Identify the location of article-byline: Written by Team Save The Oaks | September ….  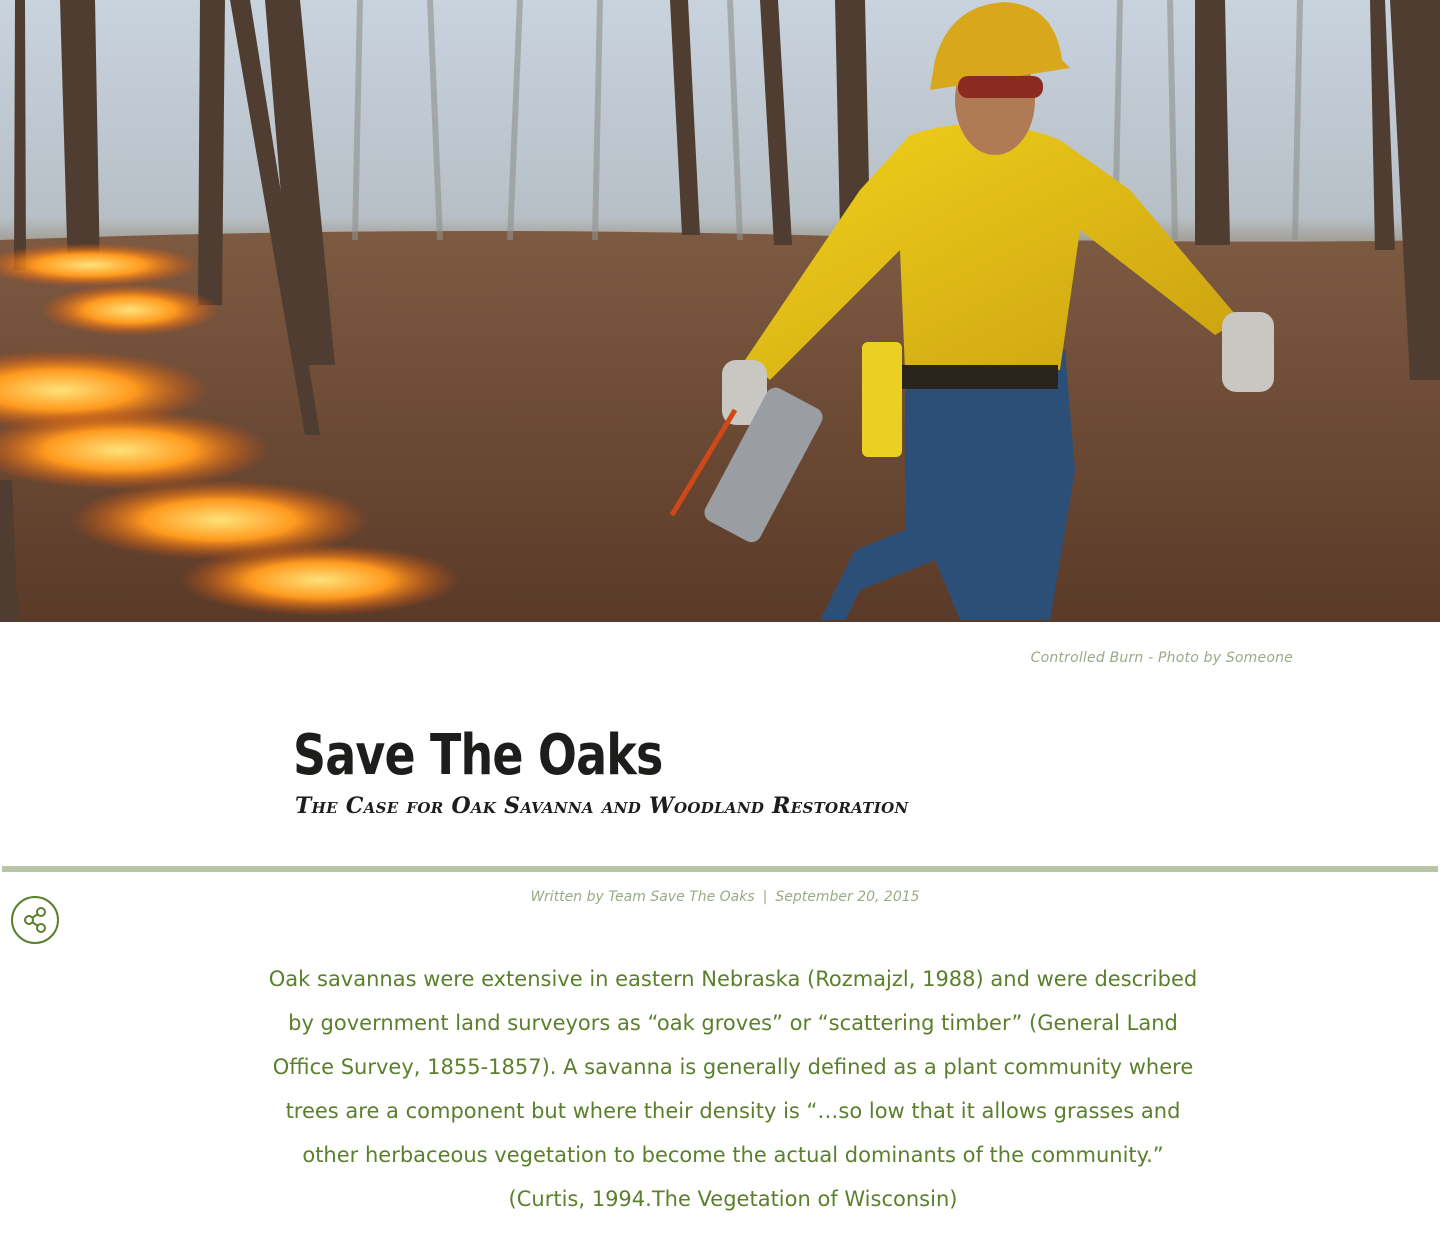
(720, 897).